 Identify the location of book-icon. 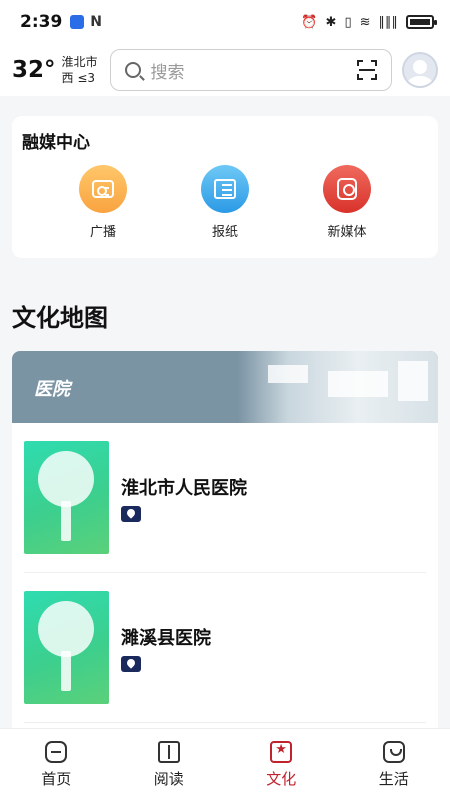
(168, 751).